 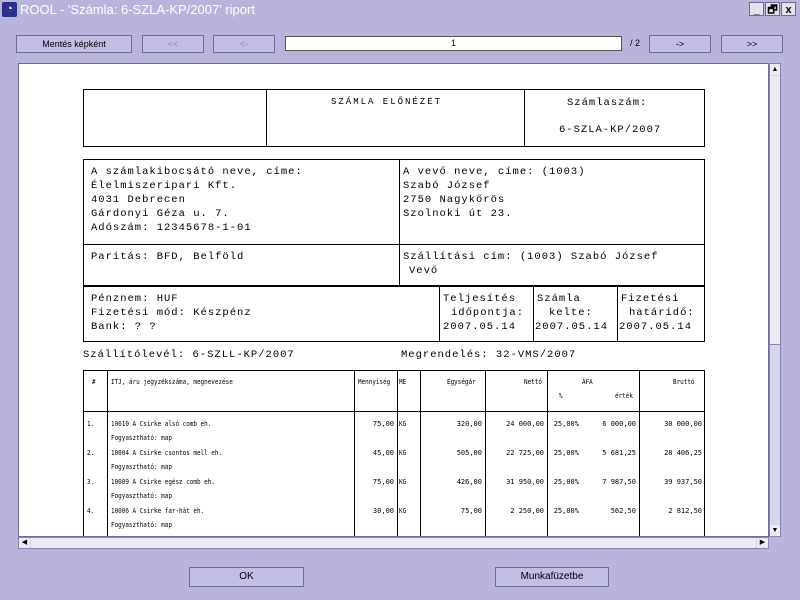 I want to click on invoice-preview-title: SZÁMLA ELŐNÉZET, so click(x=387, y=102).